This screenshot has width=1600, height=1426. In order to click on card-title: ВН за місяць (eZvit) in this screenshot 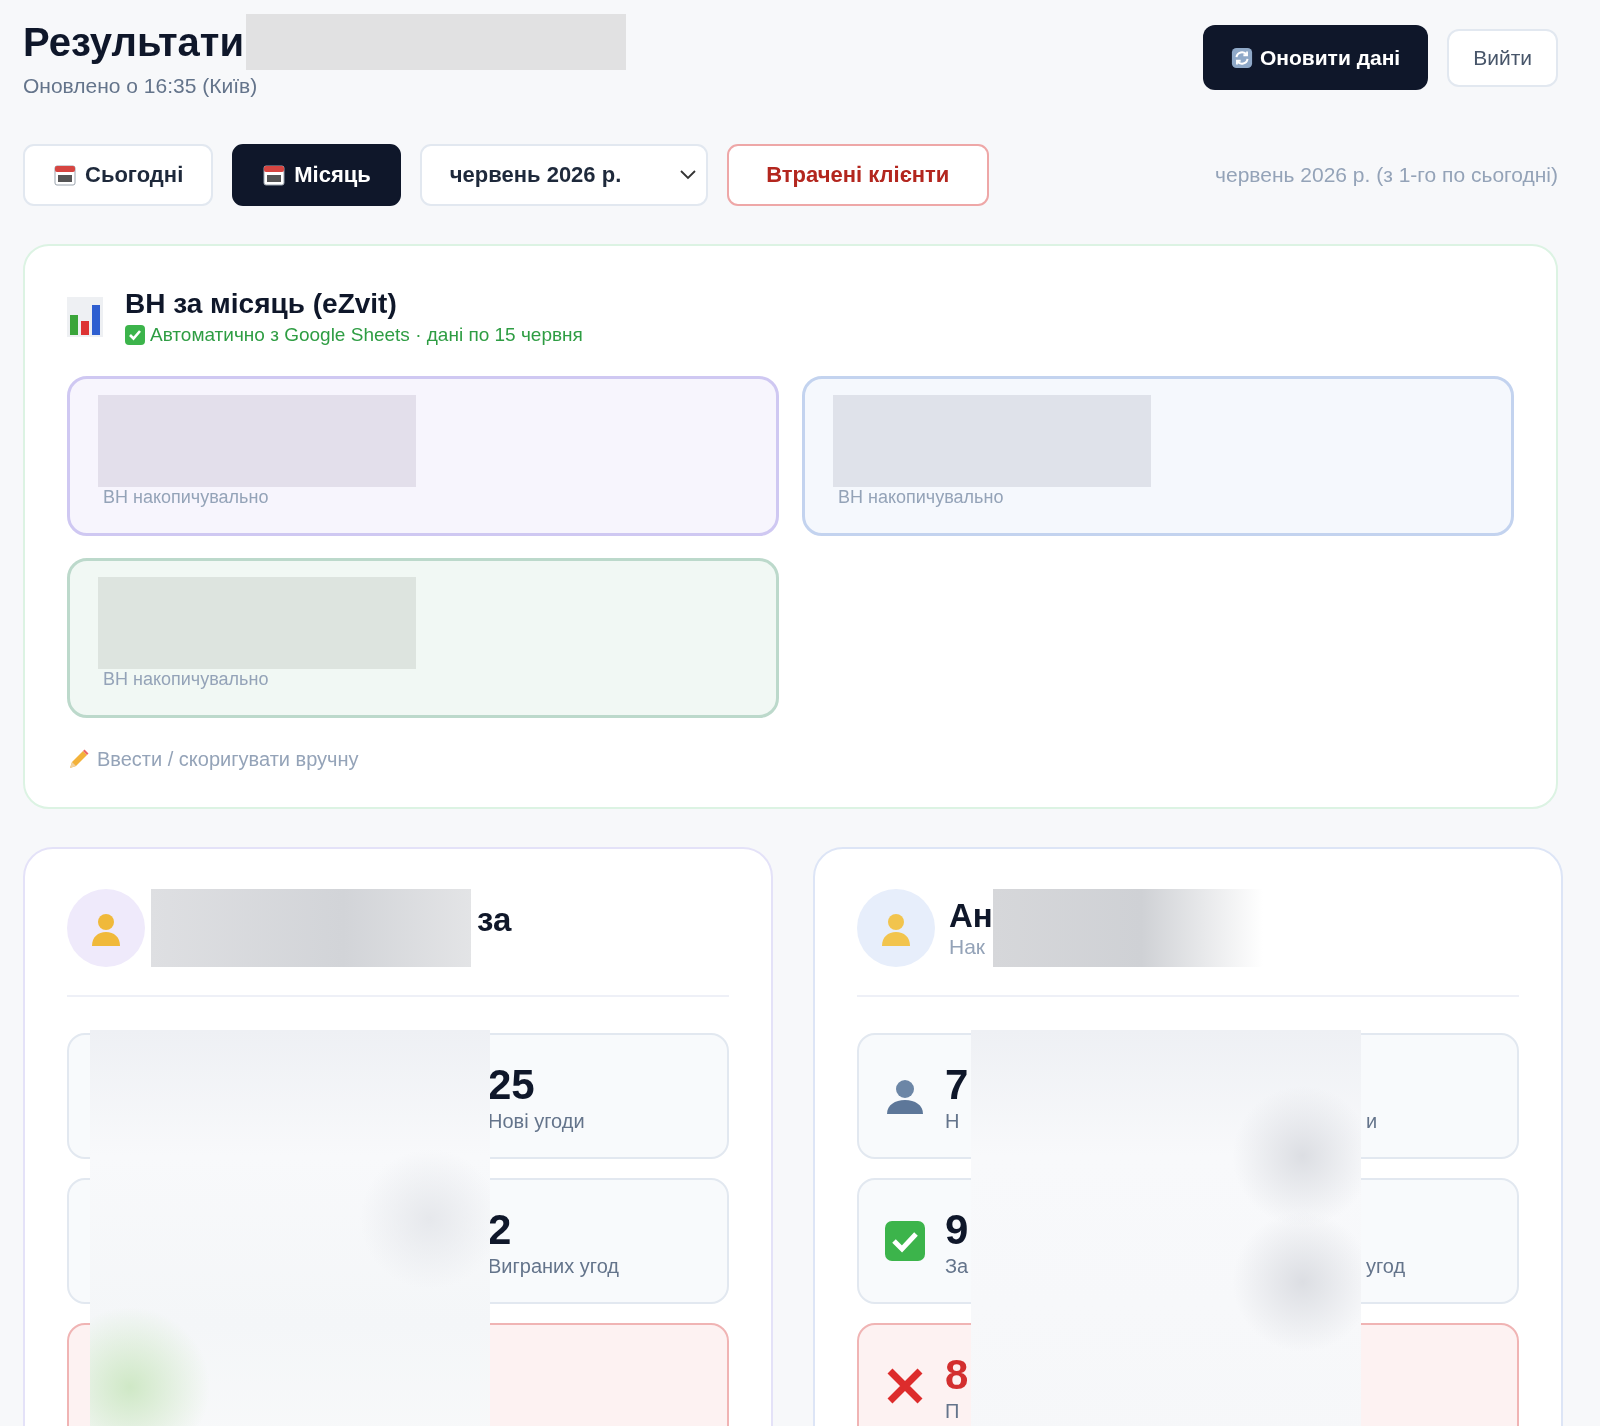, I will do `click(261, 304)`.